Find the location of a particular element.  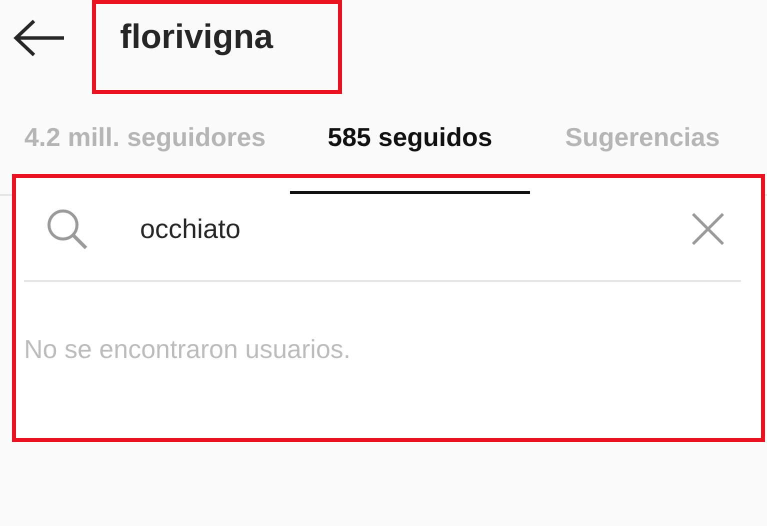

search-icon is located at coordinates (67, 229).